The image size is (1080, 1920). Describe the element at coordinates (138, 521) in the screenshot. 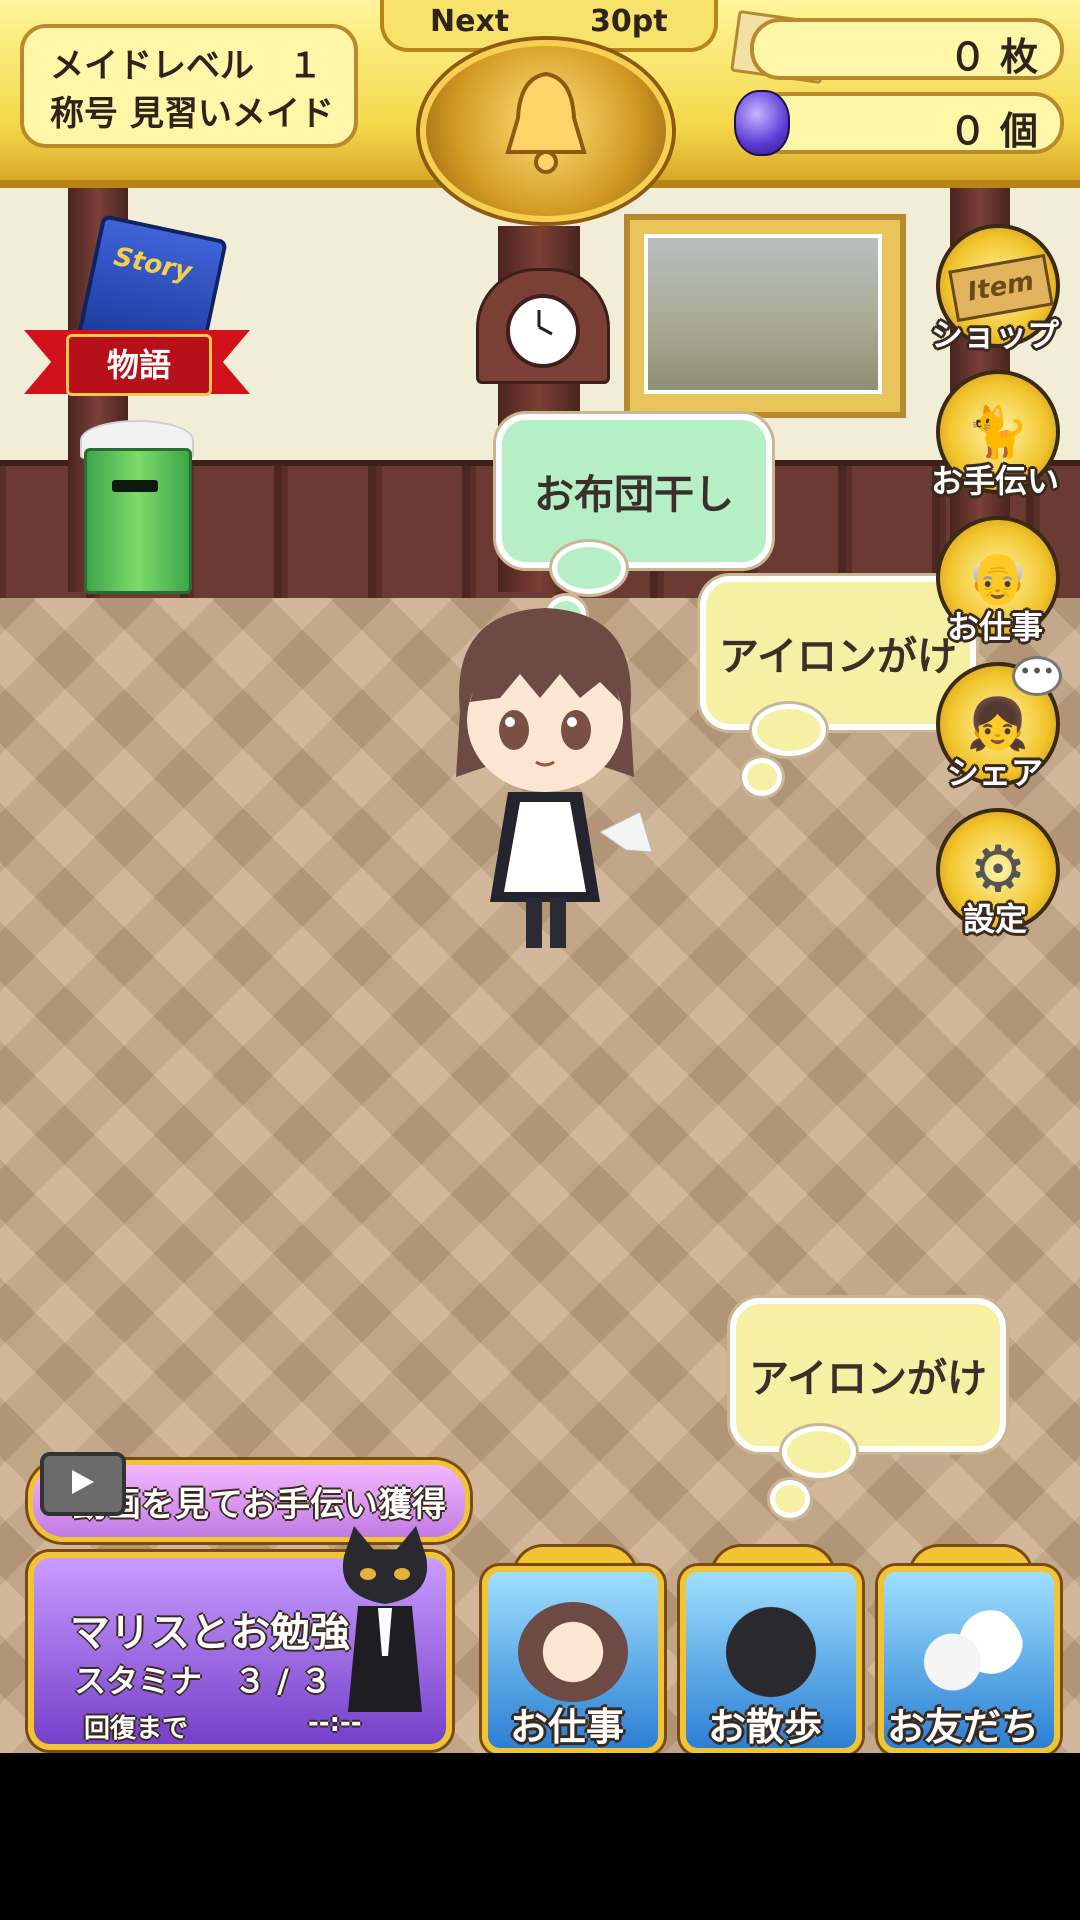

I see `trash-bin` at that location.